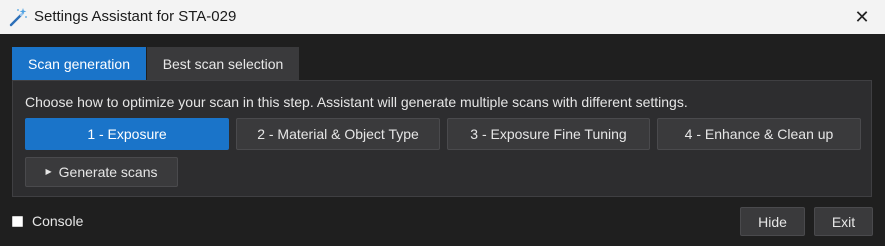 This screenshot has width=885, height=246. I want to click on generate-scans-label: Generate scans, so click(108, 172).